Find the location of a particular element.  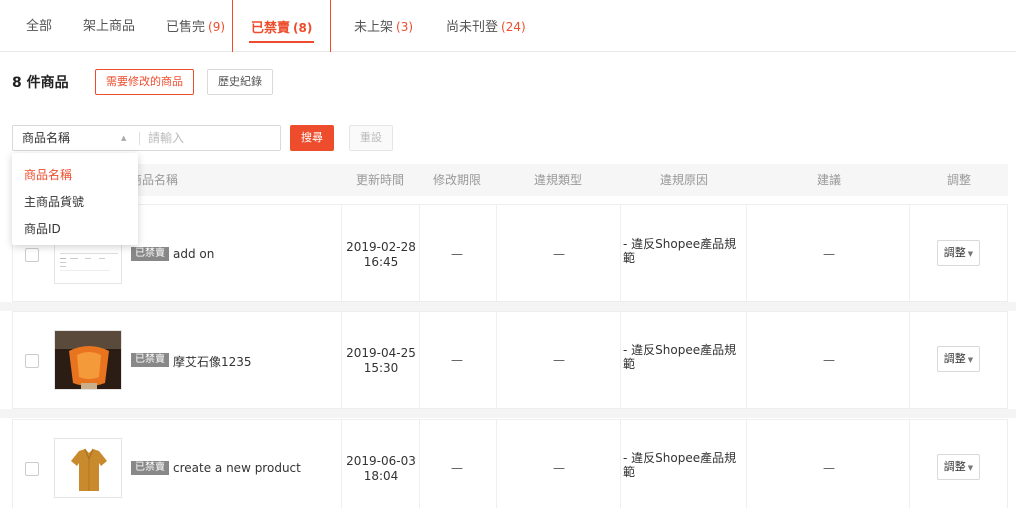

divider is located at coordinates (139, 138).